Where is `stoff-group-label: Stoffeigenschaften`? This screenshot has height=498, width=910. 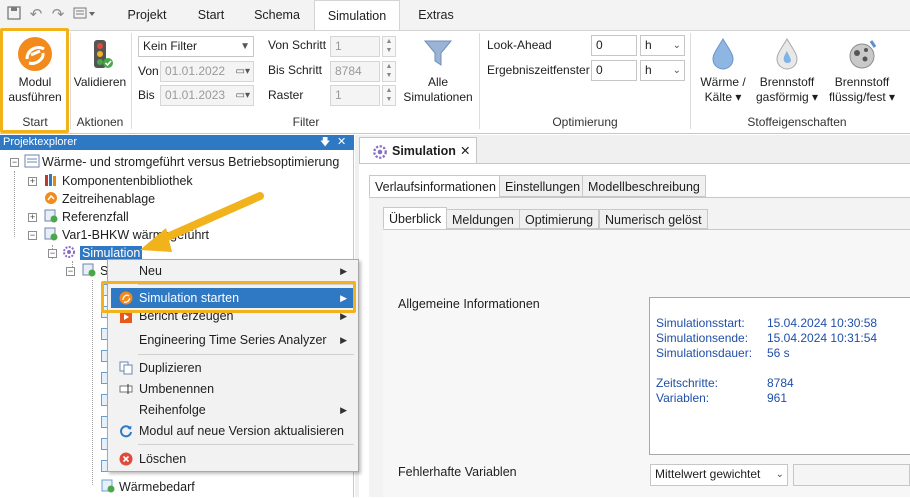 stoff-group-label: Stoffeigenschaften is located at coordinates (797, 122).